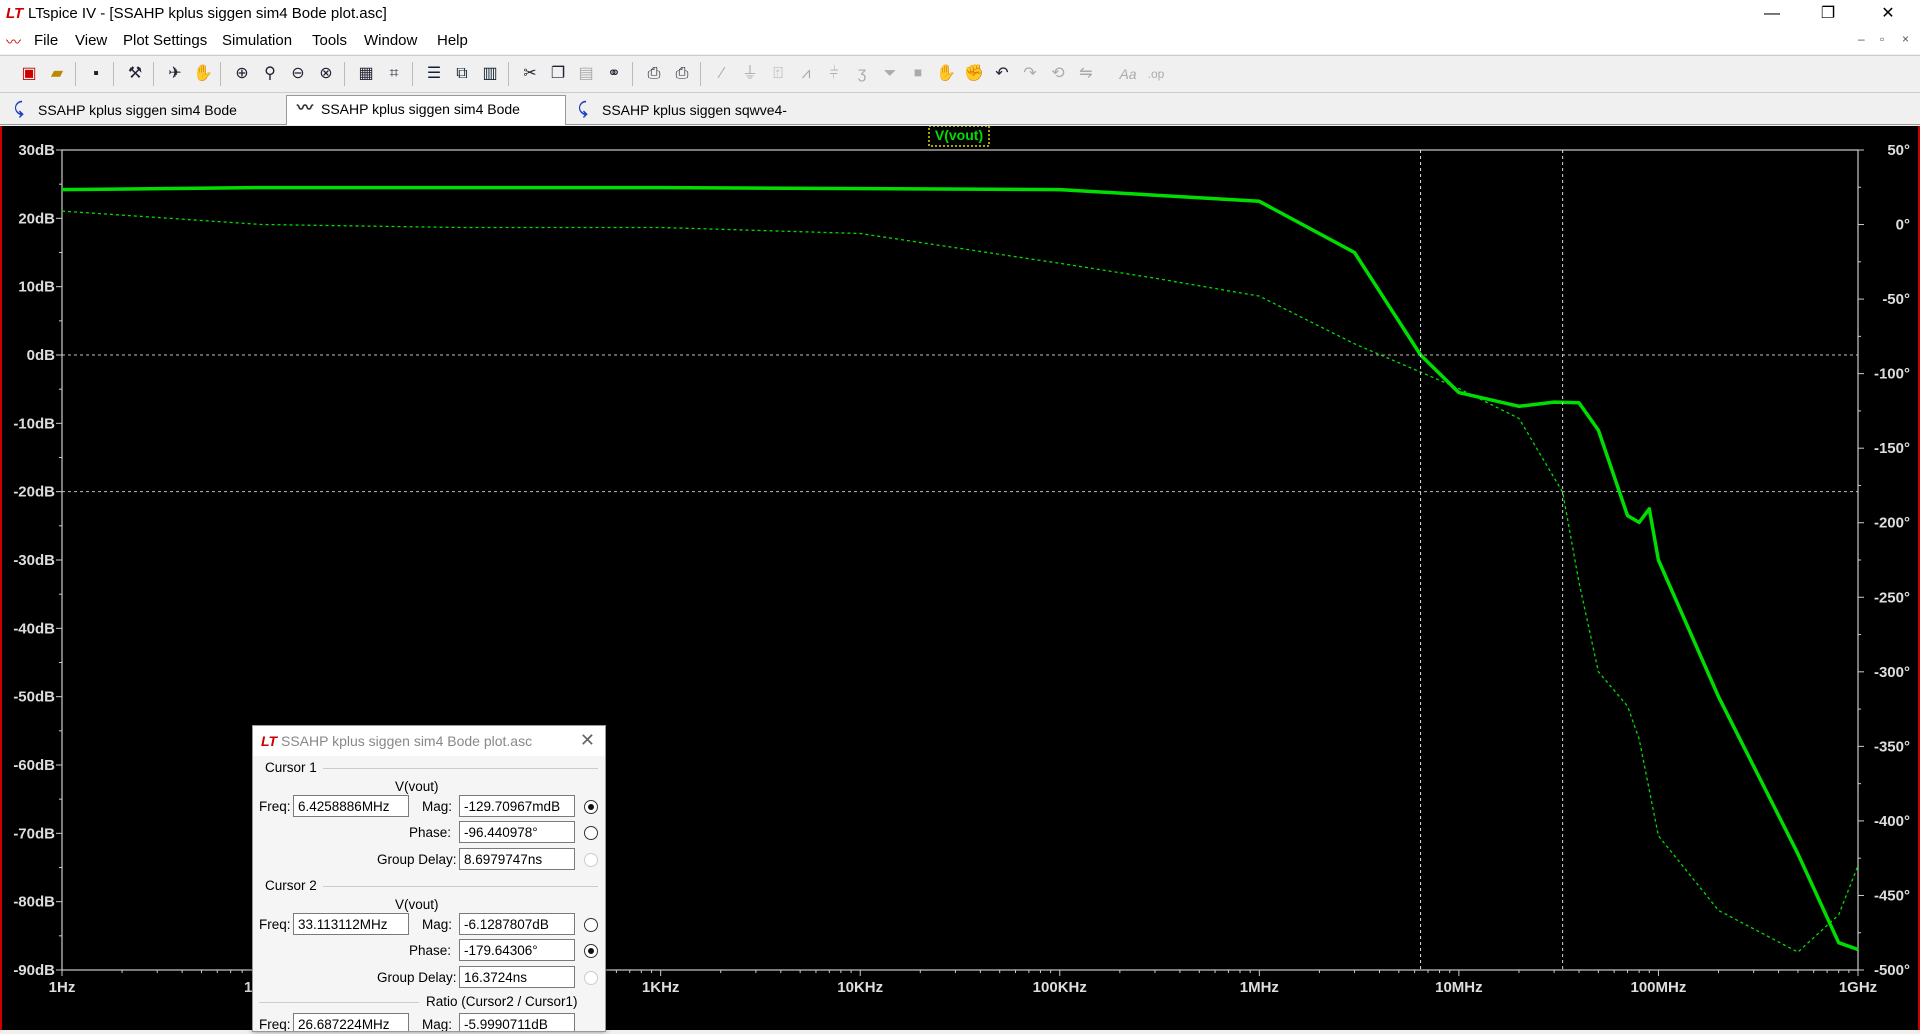  What do you see at coordinates (946, 74) in the screenshot?
I see `move-icon: ✋` at bounding box center [946, 74].